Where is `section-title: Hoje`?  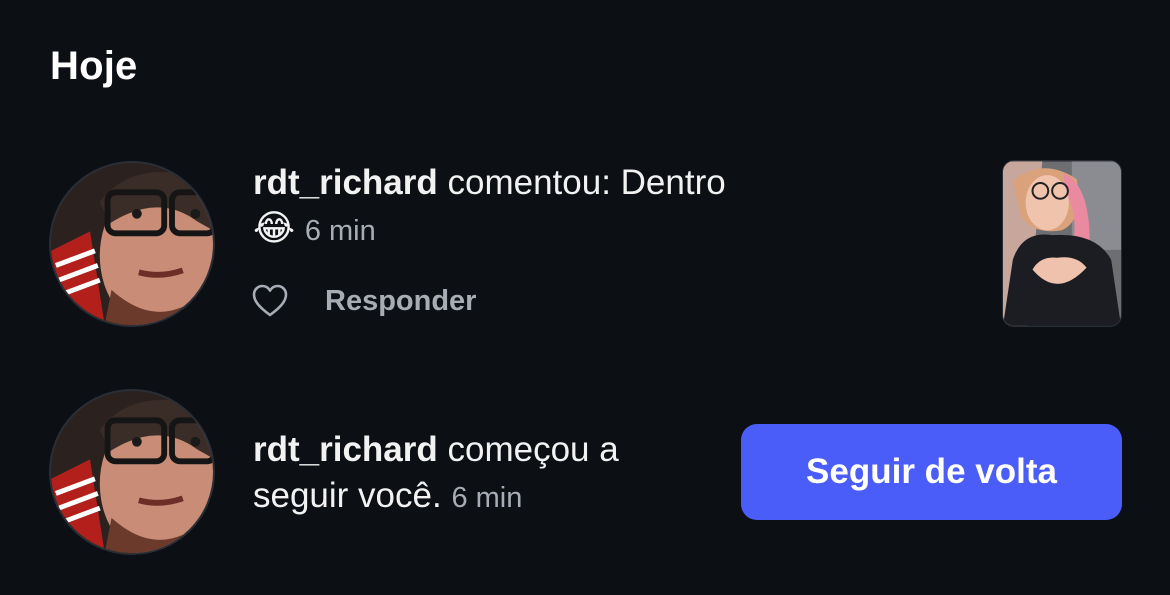
section-title: Hoje is located at coordinates (94, 66).